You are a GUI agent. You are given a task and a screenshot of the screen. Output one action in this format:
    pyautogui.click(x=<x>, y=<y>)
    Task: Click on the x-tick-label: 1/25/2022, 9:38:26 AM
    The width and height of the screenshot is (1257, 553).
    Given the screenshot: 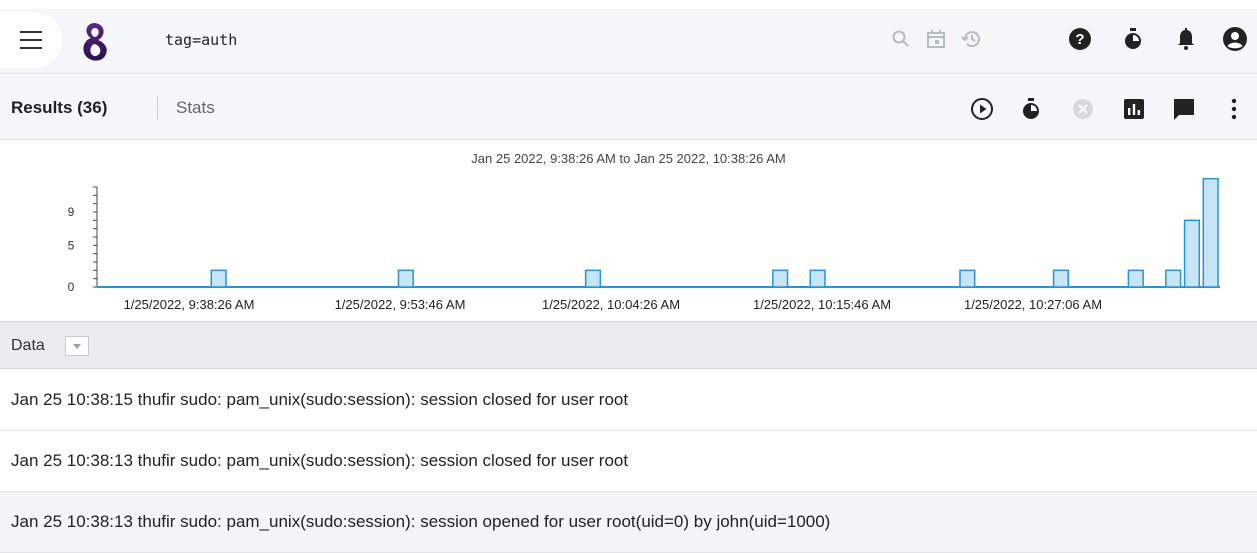 What is the action you would take?
    pyautogui.click(x=189, y=304)
    